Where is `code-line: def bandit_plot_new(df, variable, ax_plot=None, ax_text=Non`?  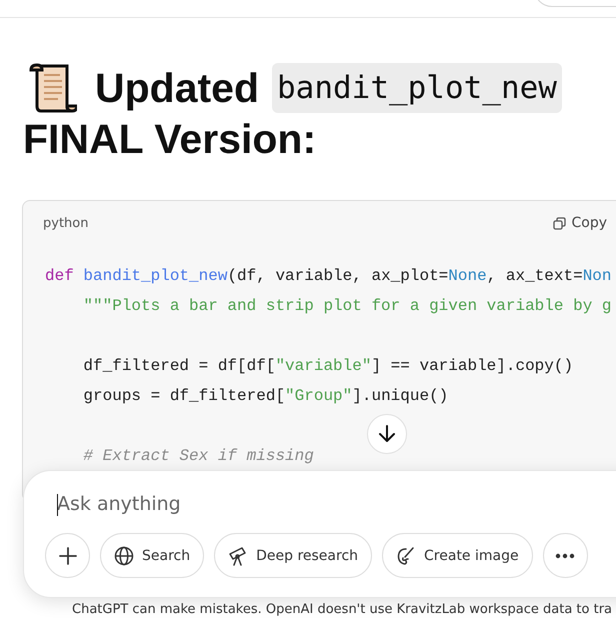
code-line: def bandit_plot_new(df, variable, ax_plot=None, ax_text=Non is located at coordinates (329, 276).